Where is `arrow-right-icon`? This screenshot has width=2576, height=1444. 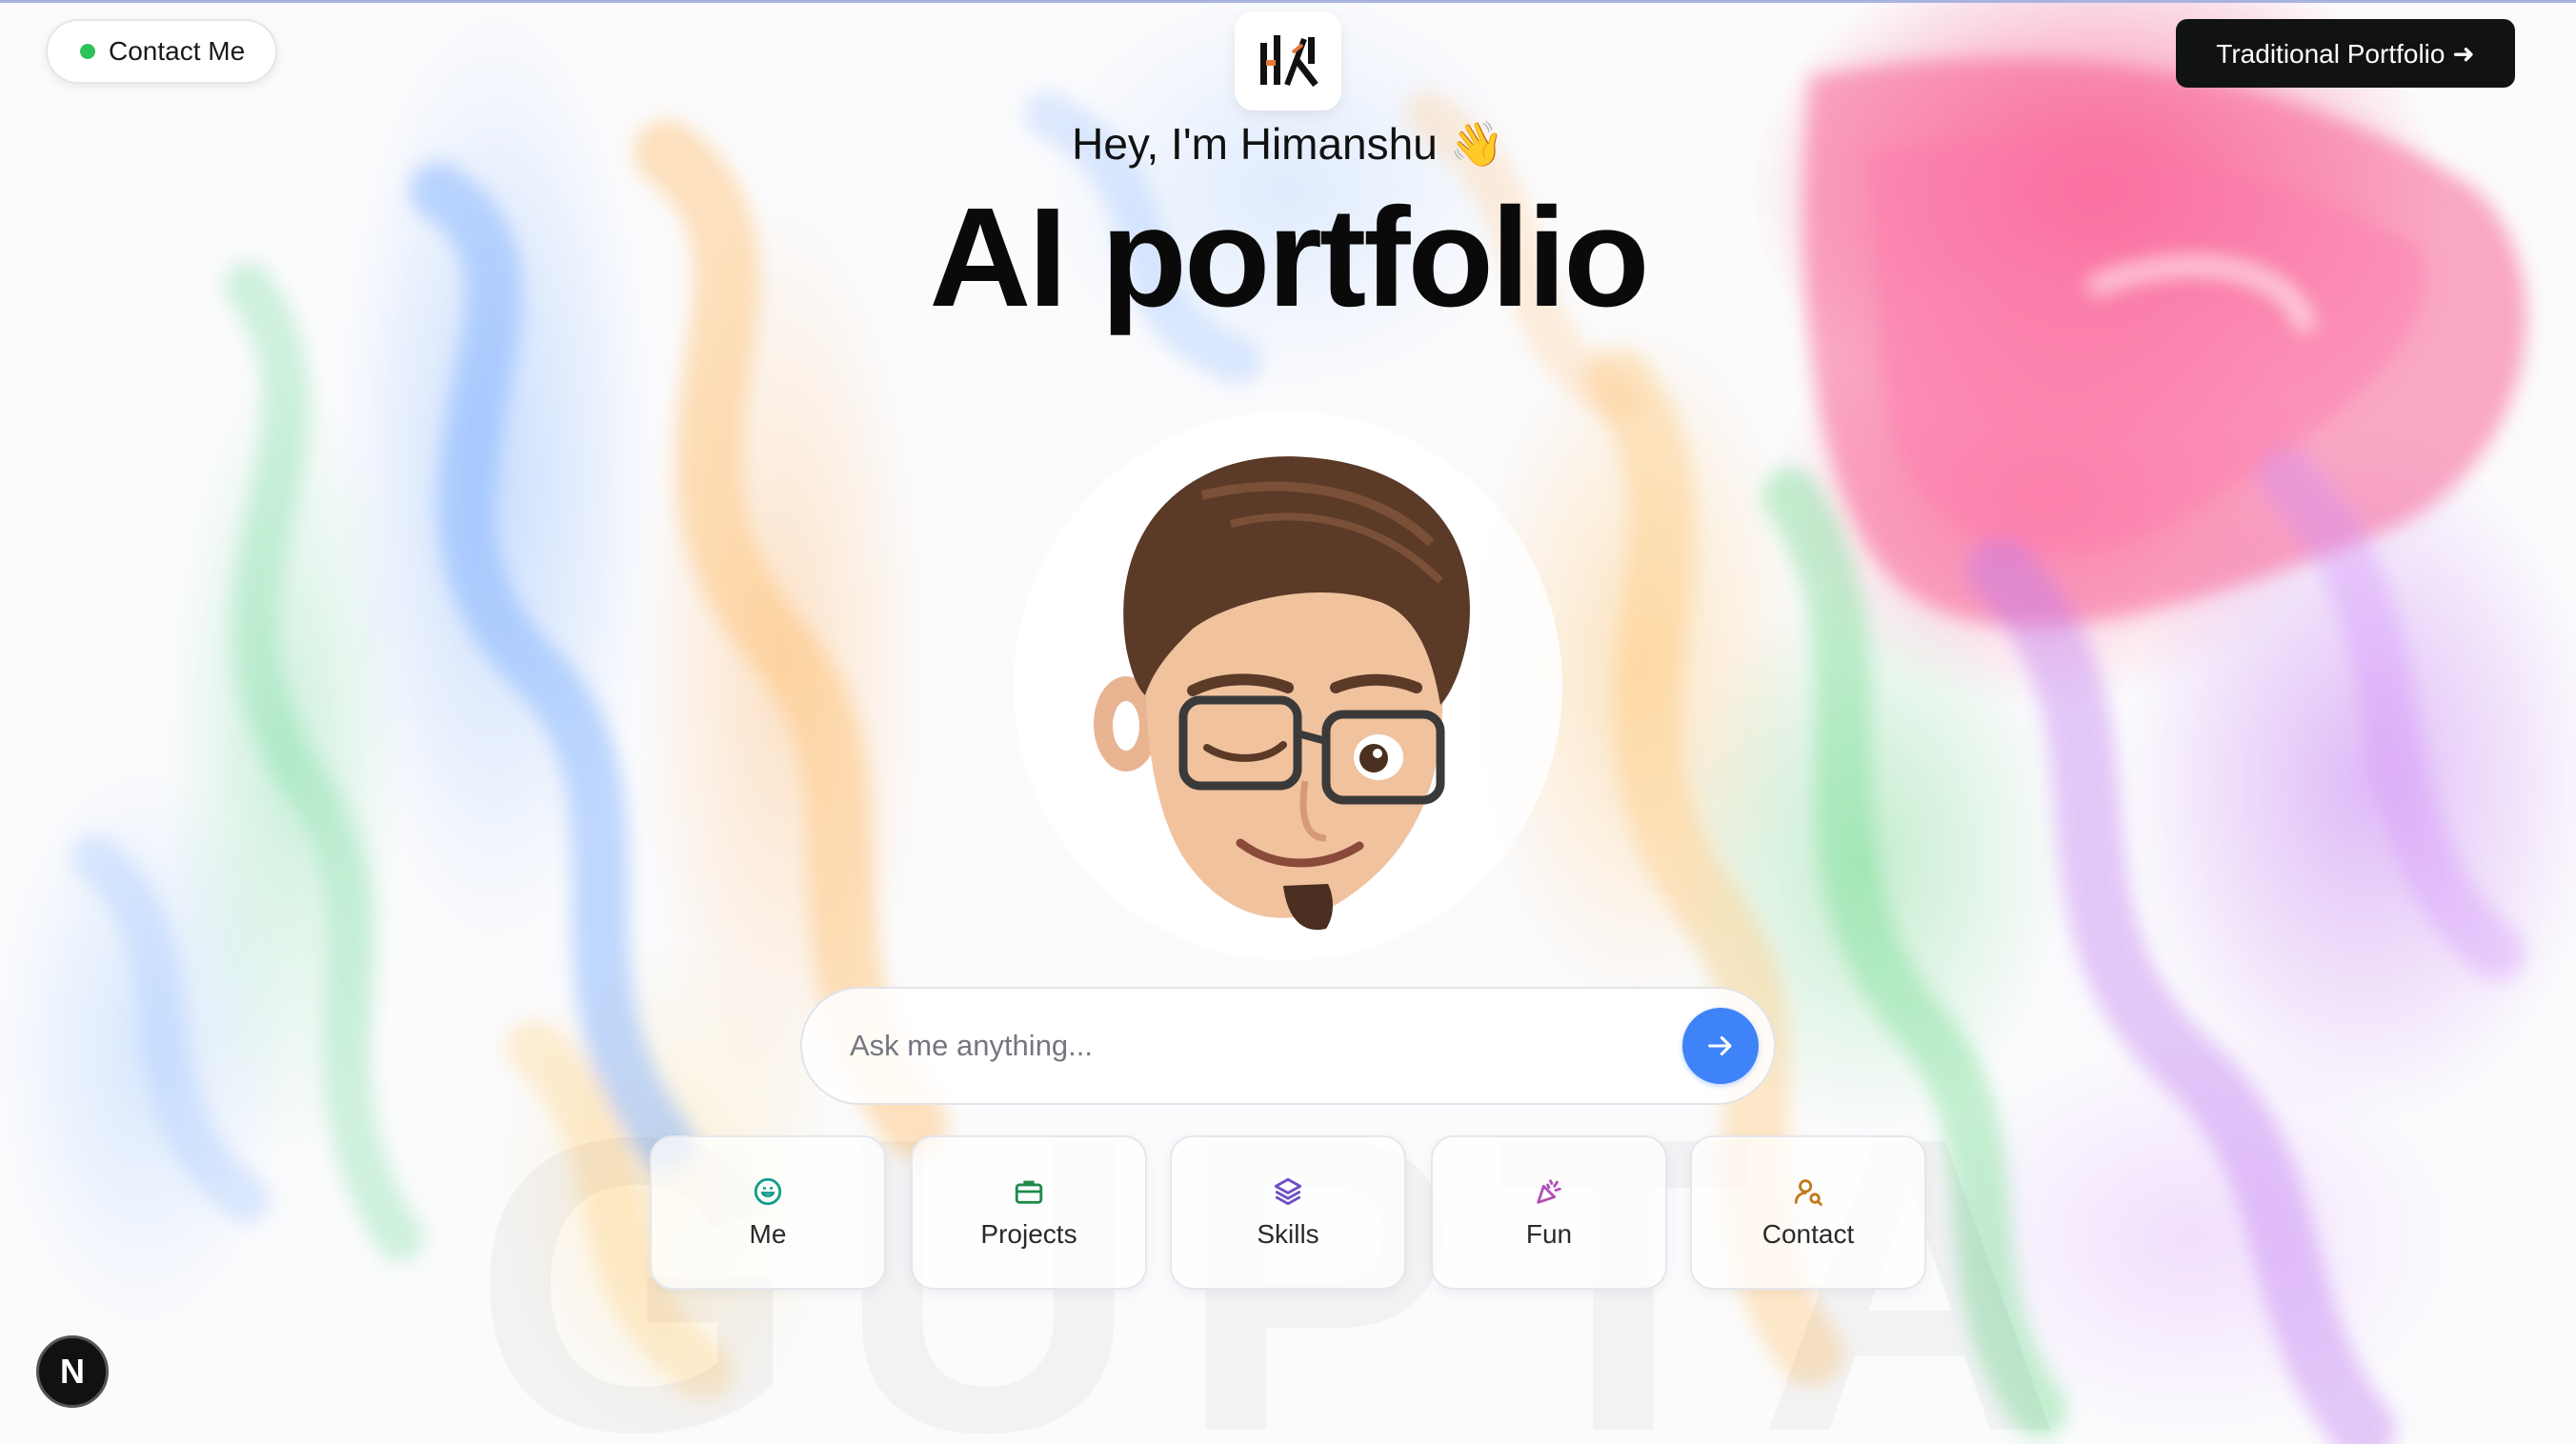
arrow-right-icon is located at coordinates (1720, 1045).